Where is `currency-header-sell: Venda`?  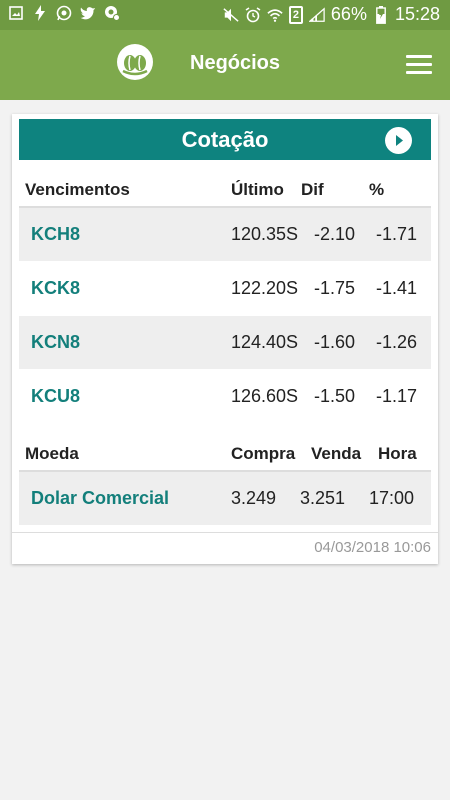 currency-header-sell: Venda is located at coordinates (336, 453).